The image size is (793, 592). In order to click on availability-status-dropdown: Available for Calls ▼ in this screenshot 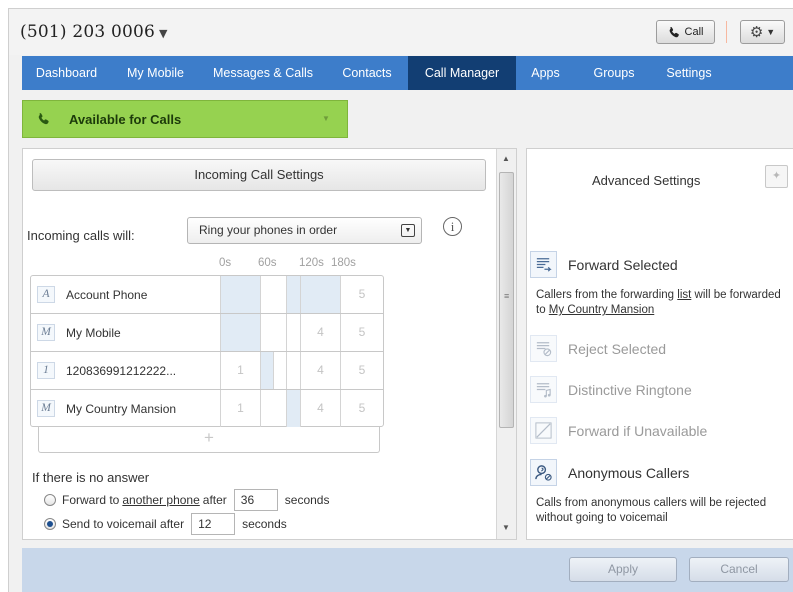, I will do `click(185, 119)`.